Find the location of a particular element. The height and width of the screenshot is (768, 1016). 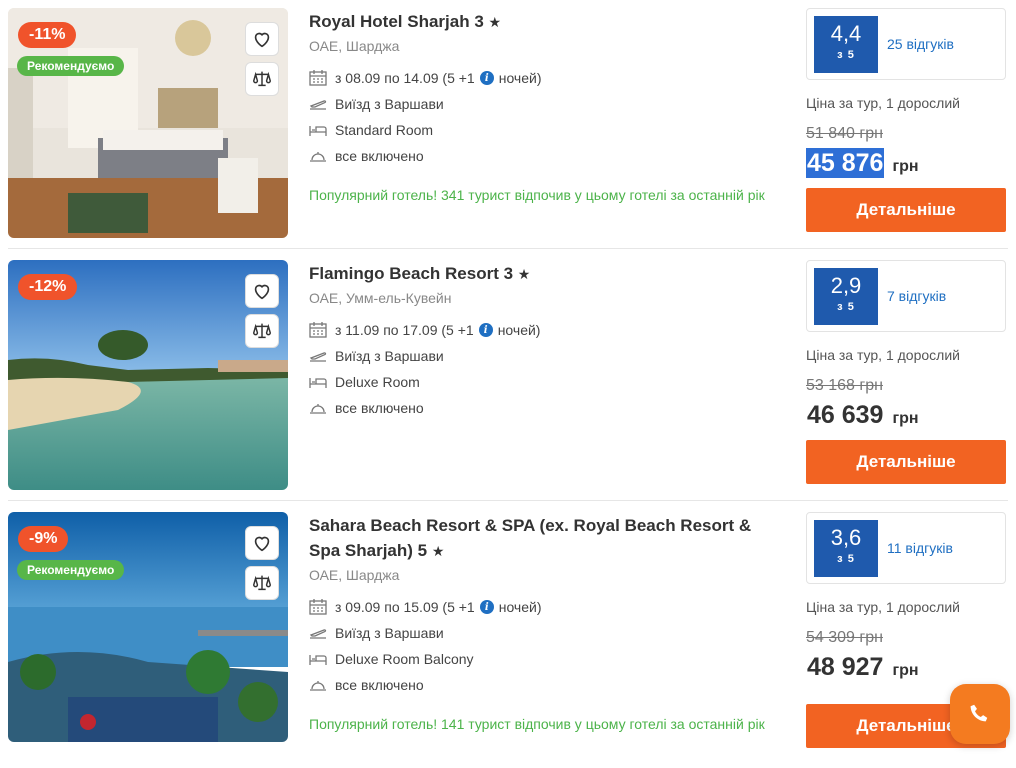

price: 45 876 грн is located at coordinates (906, 163).